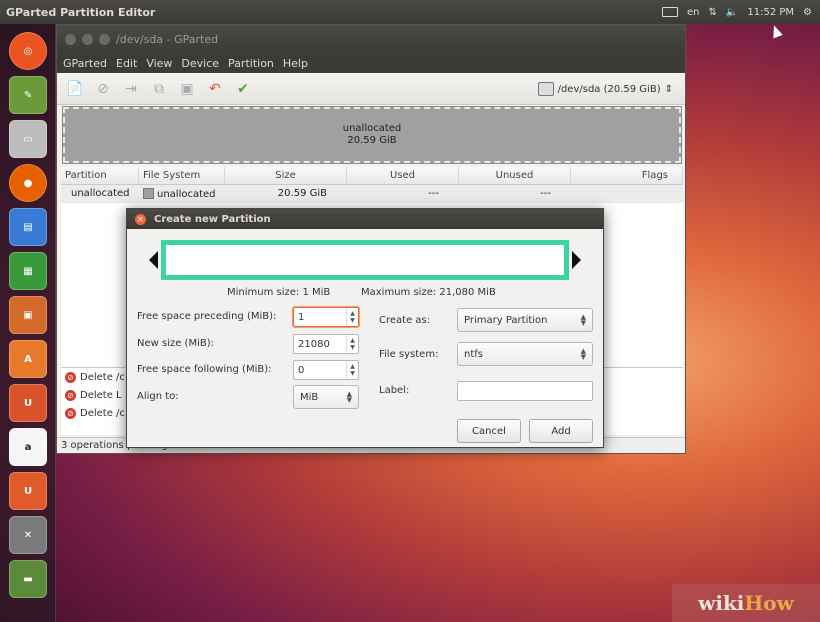  Describe the element at coordinates (28, 51) in the screenshot. I see `dash-home-icon: ◎` at that location.